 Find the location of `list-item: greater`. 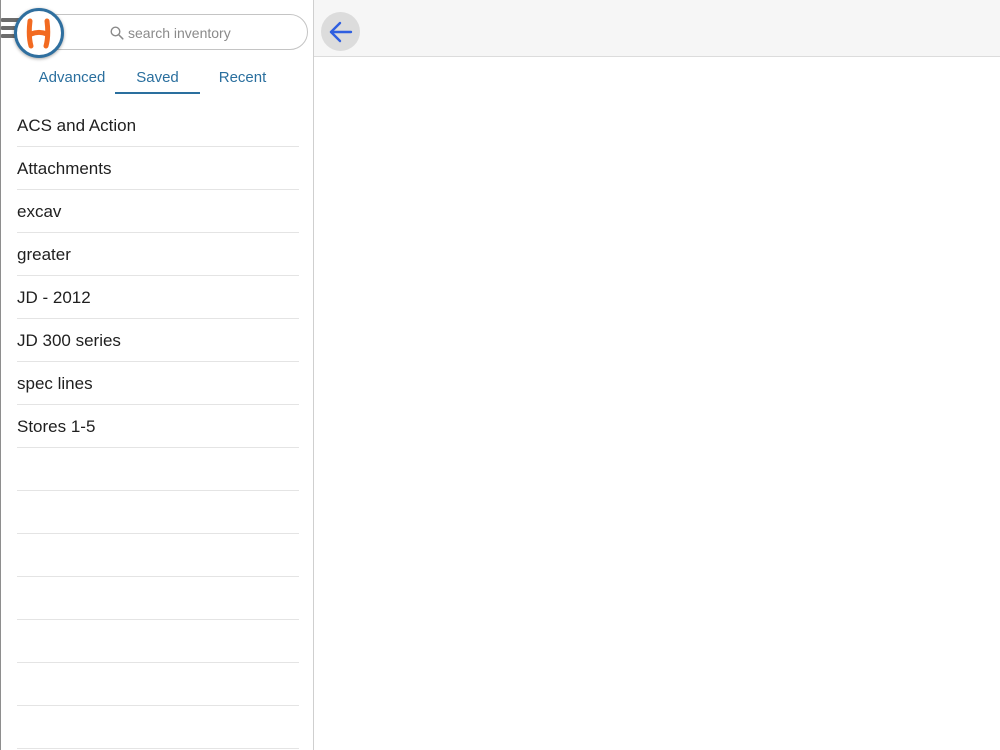

list-item: greater is located at coordinates (158, 254).